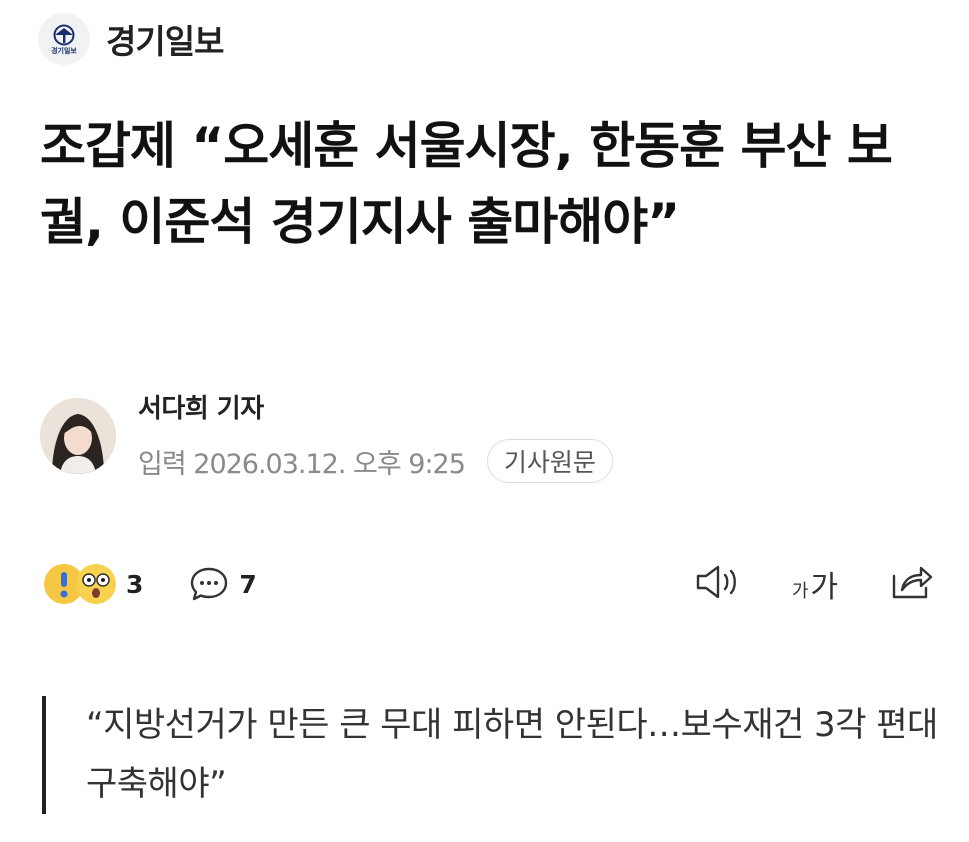  I want to click on speaker-icon, so click(716, 582).